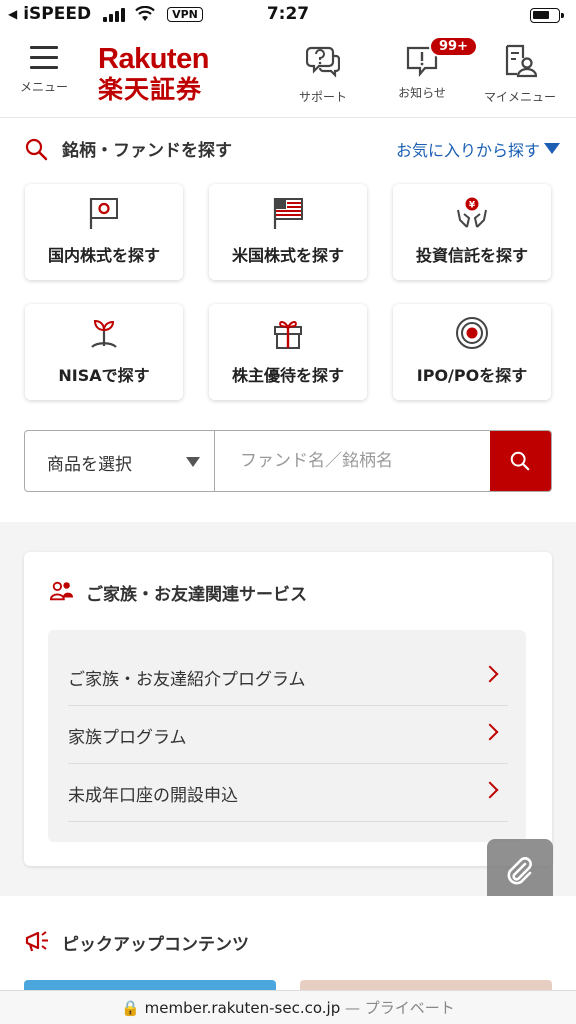  Describe the element at coordinates (552, 148) in the screenshot. I see `triangle-down-icon` at that location.